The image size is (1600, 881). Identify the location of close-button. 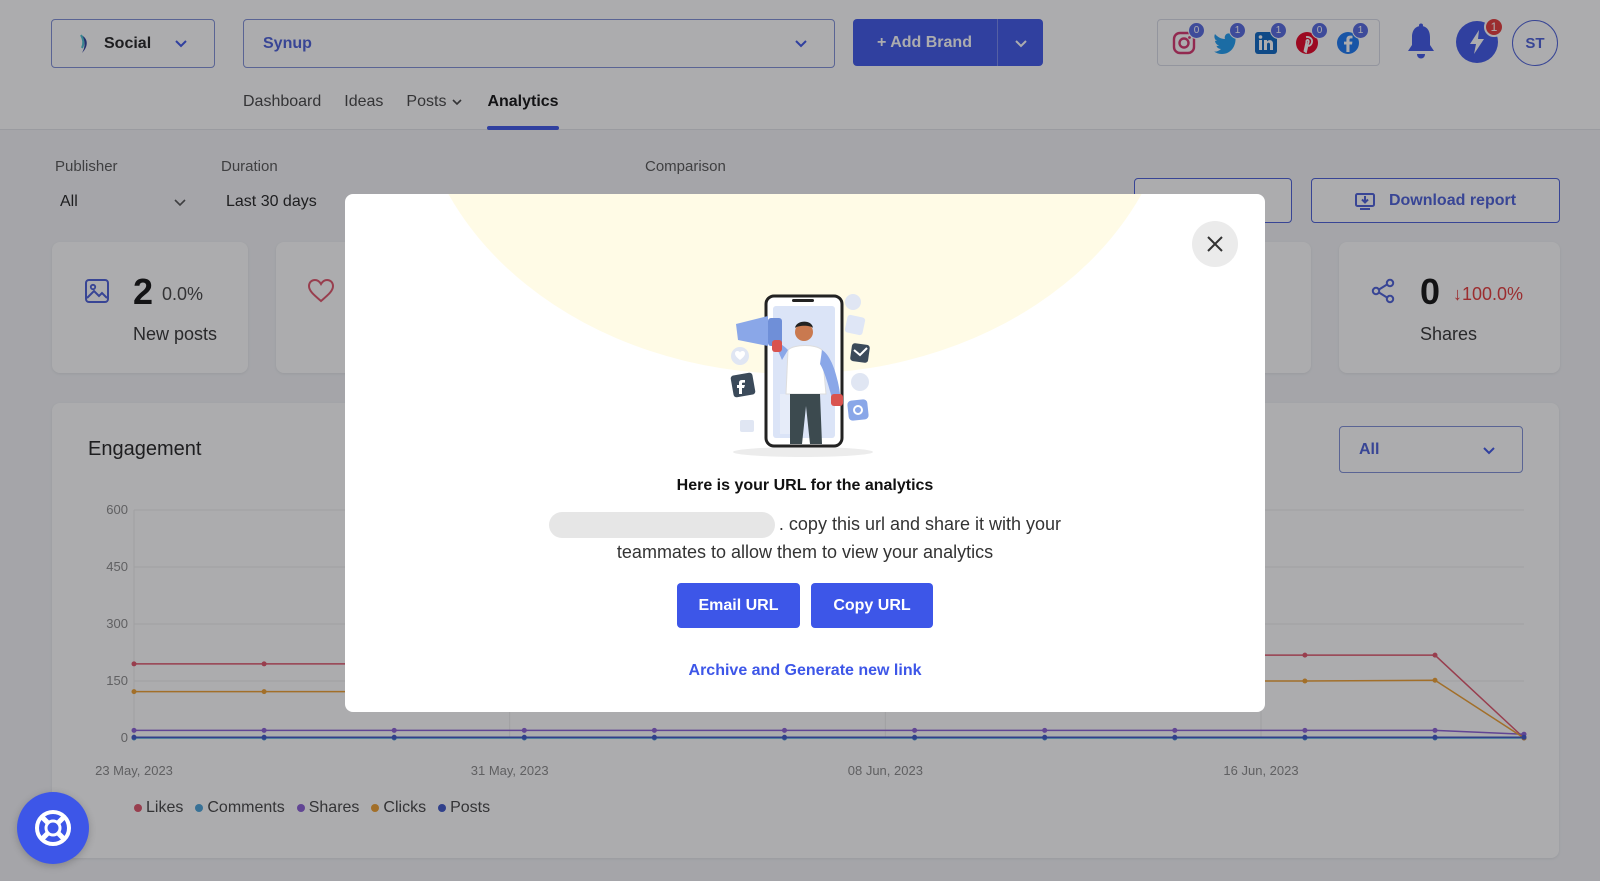
(1215, 244).